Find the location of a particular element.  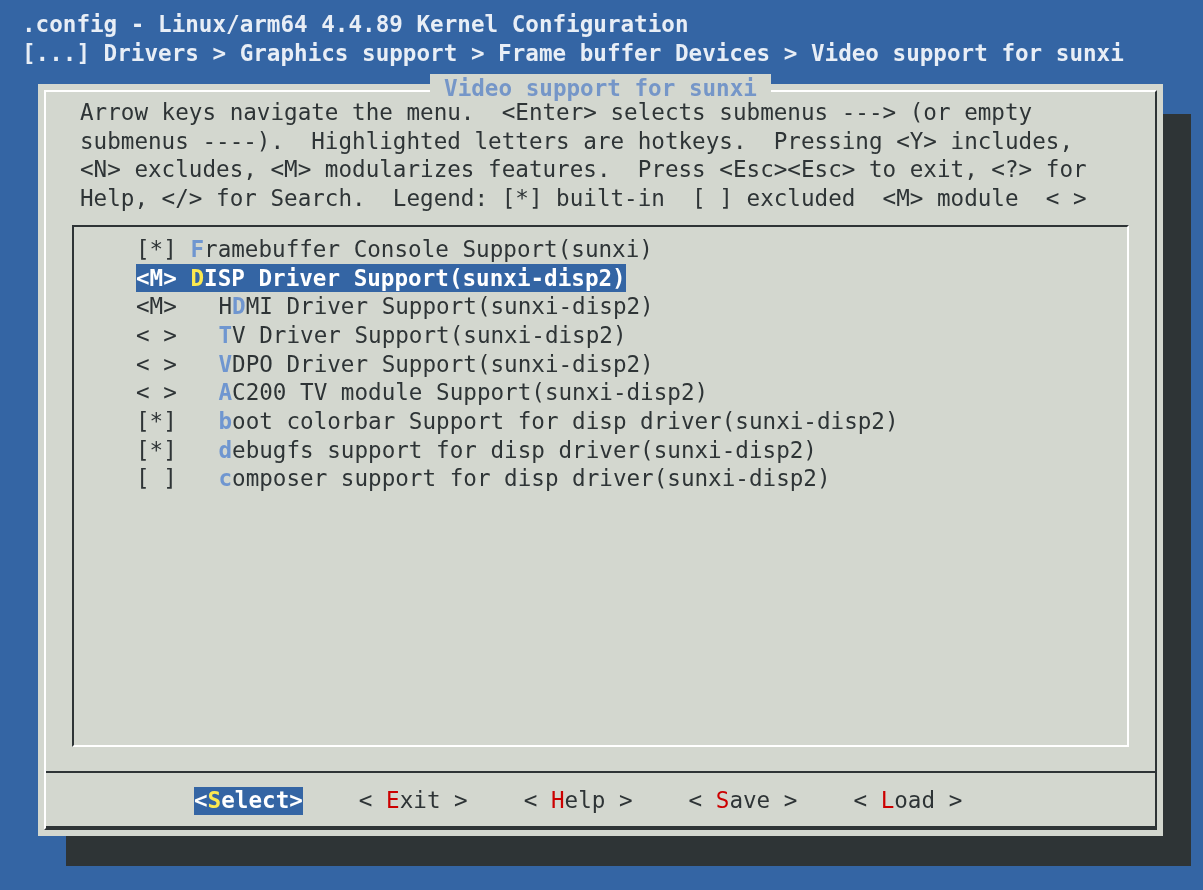

menu-button: < Help > is located at coordinates (578, 800).